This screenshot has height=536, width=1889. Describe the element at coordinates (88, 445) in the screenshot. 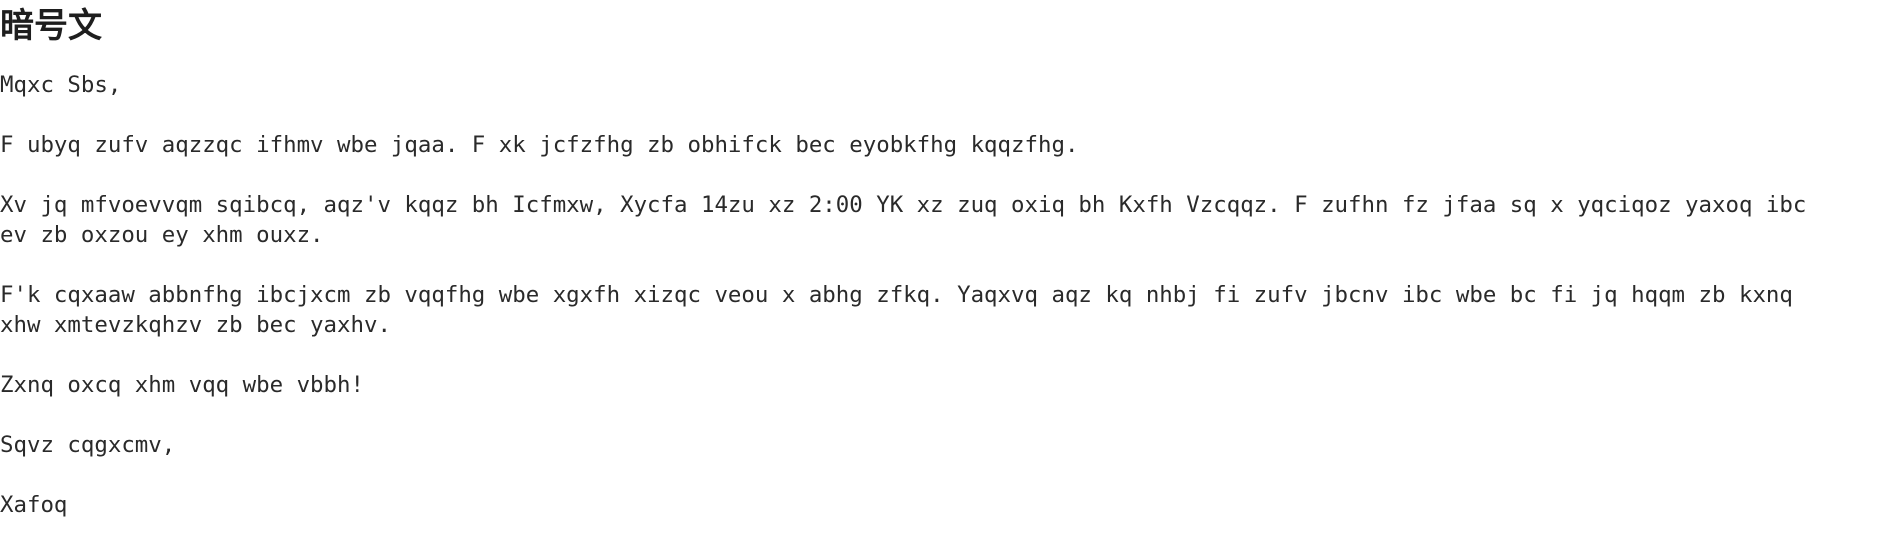

I see `closing-line: Sqvz cqgxcmv,` at that location.